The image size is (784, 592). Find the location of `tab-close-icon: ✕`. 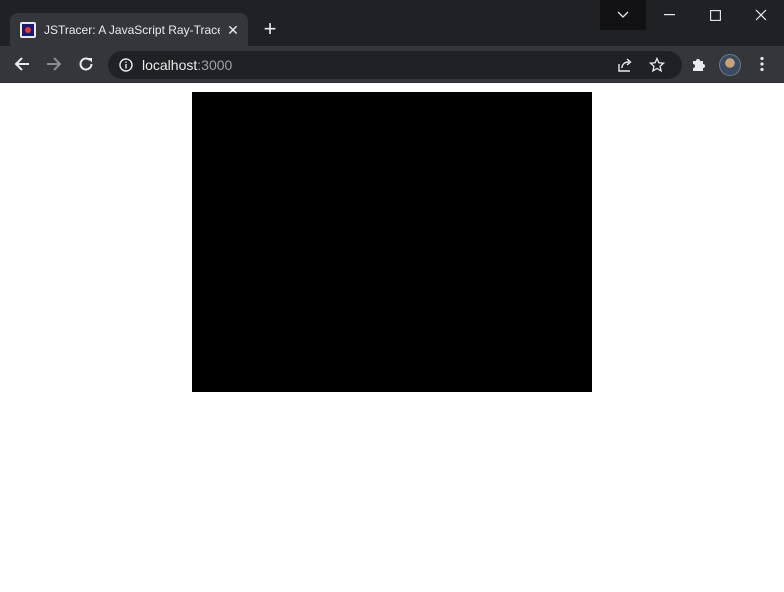

tab-close-icon: ✕ is located at coordinates (233, 30).